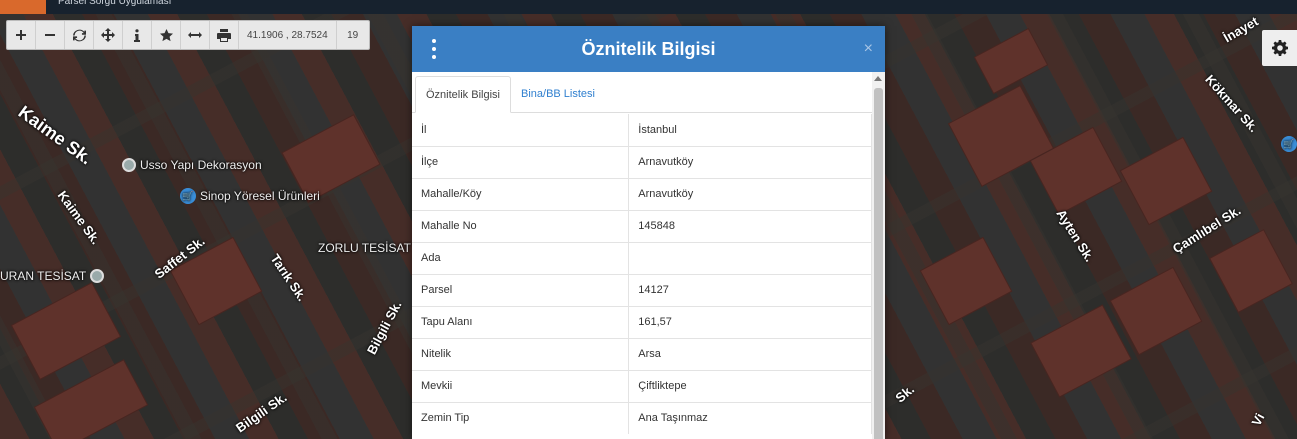 The width and height of the screenshot is (1297, 439). Describe the element at coordinates (23, 7) in the screenshot. I see `app-logo` at that location.